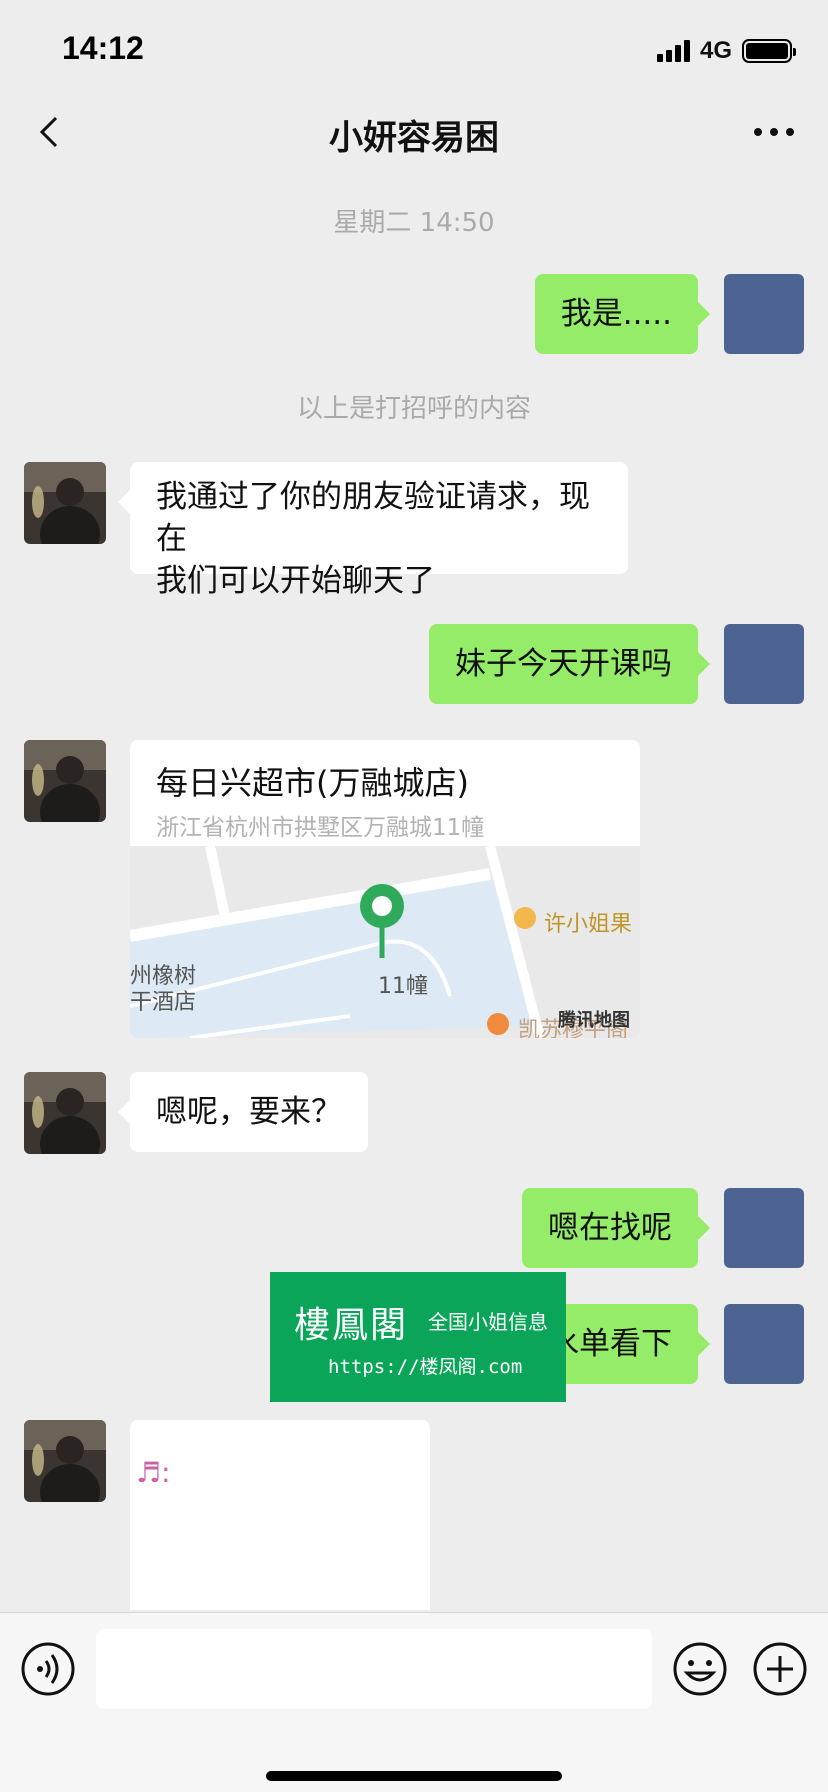 This screenshot has width=828, height=1792. Describe the element at coordinates (413, 409) in the screenshot. I see `system-note: 以上是打招呼的内容` at that location.